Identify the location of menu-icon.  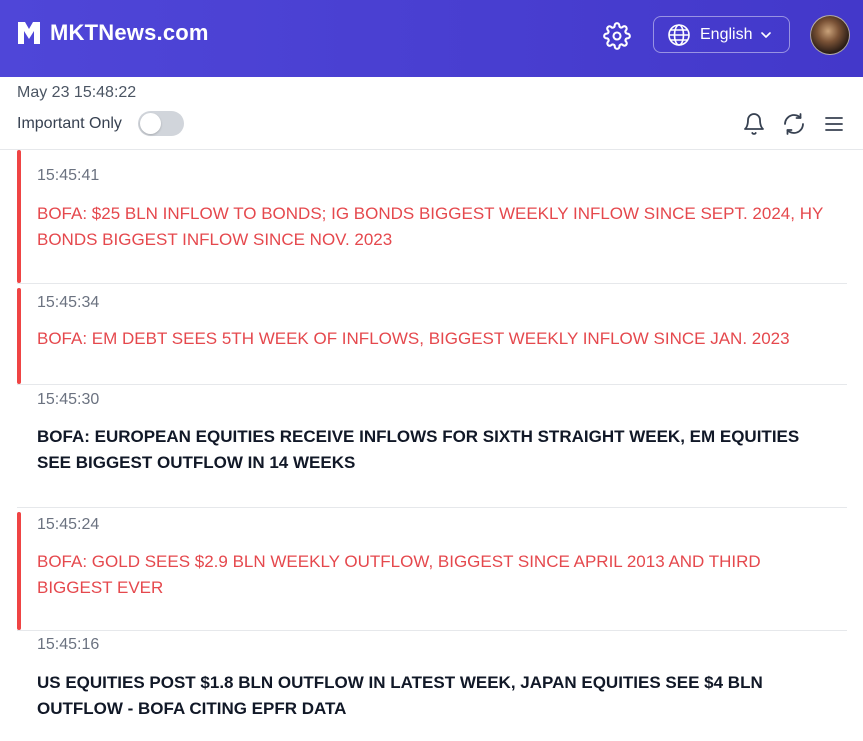
(834, 124).